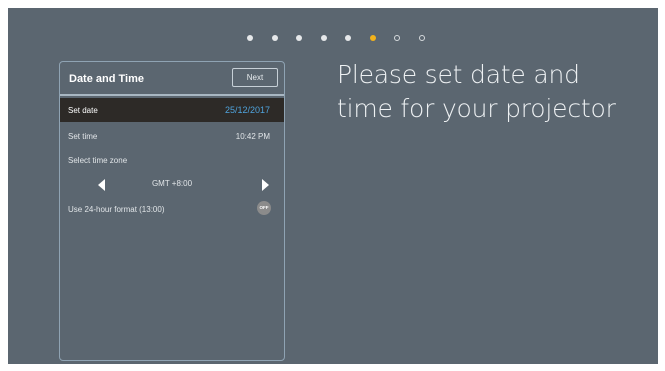  I want to click on format-24h-label: Use 24-hour format (13:00), so click(116, 209).